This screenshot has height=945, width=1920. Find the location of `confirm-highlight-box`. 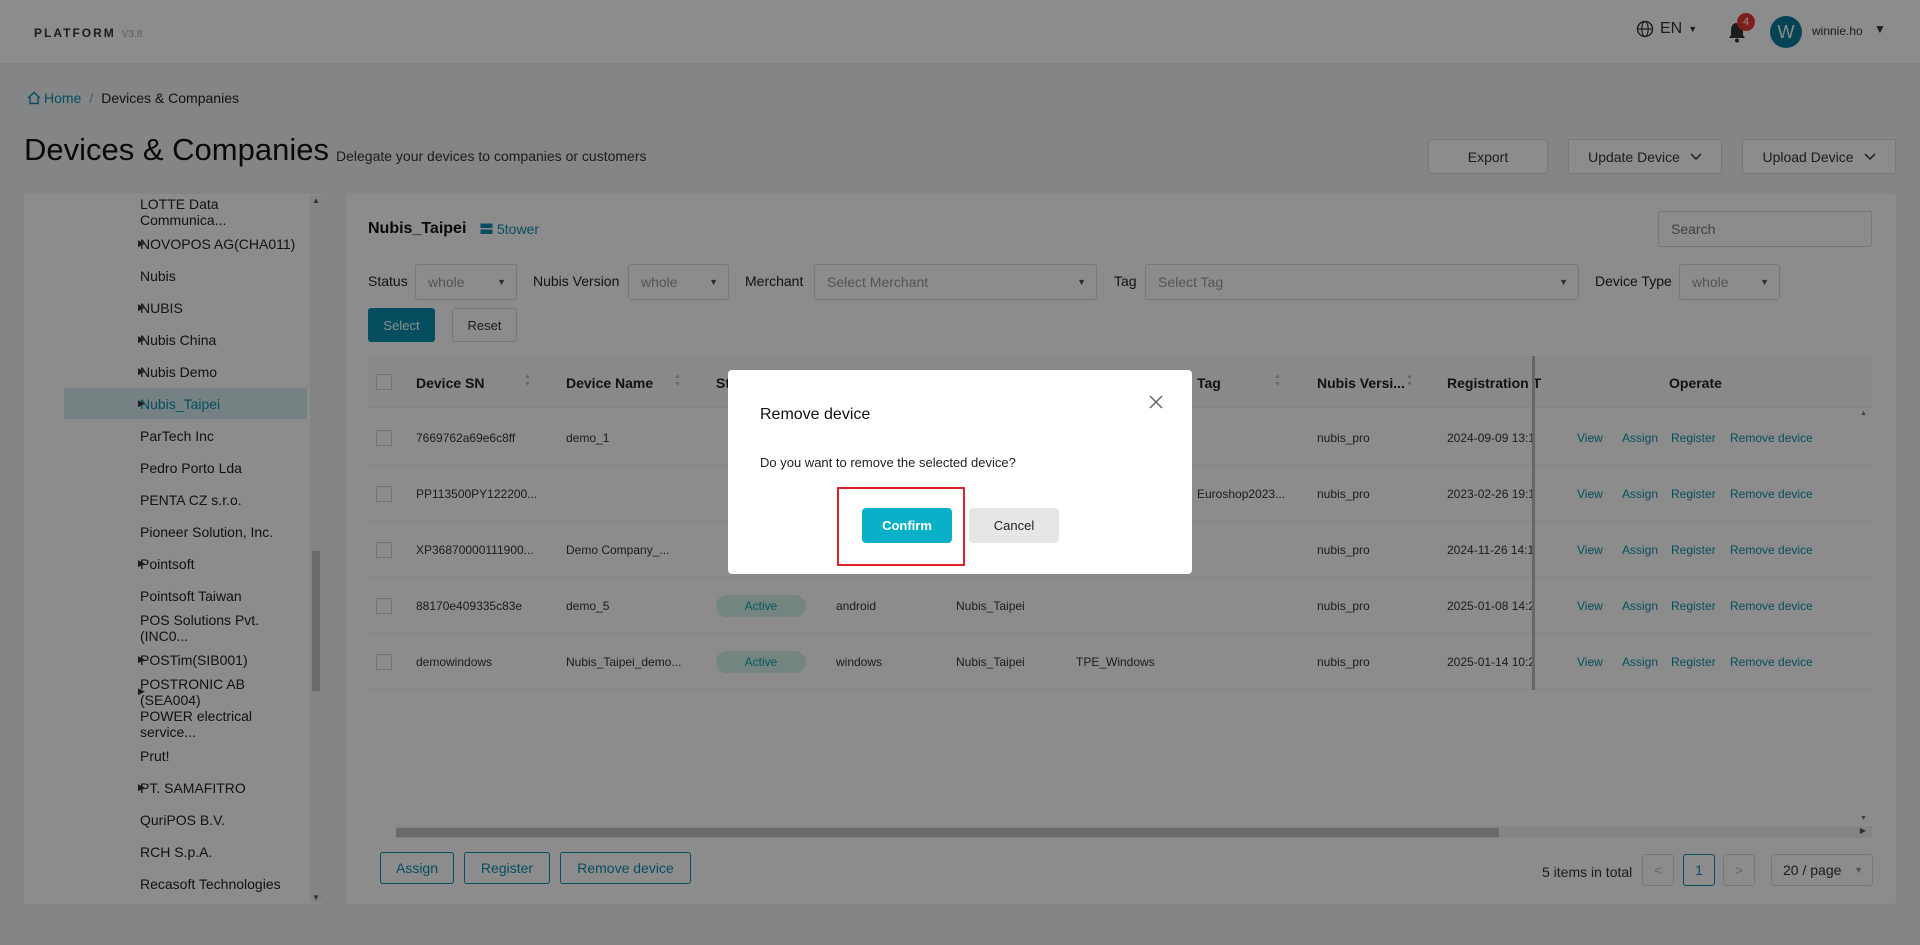

confirm-highlight-box is located at coordinates (901, 526).